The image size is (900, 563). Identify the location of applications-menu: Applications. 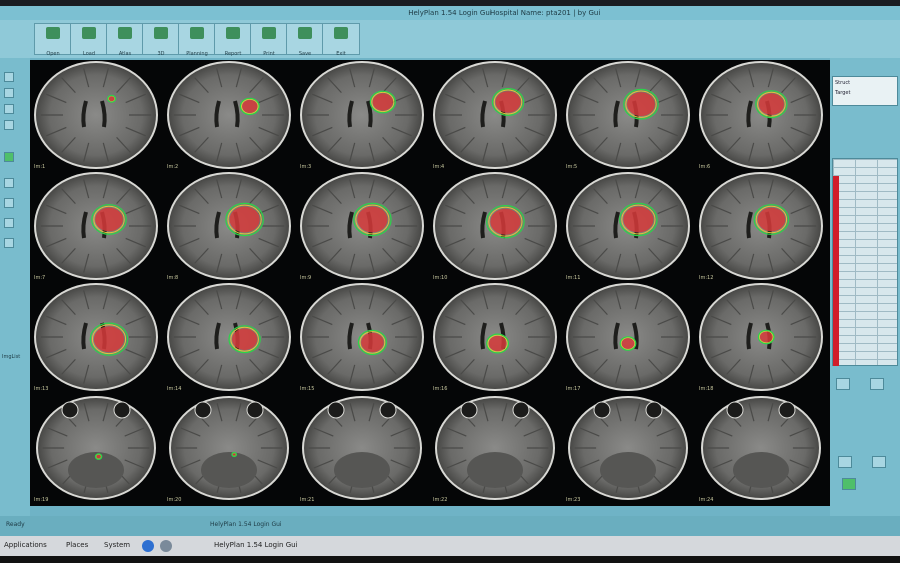
(25, 545).